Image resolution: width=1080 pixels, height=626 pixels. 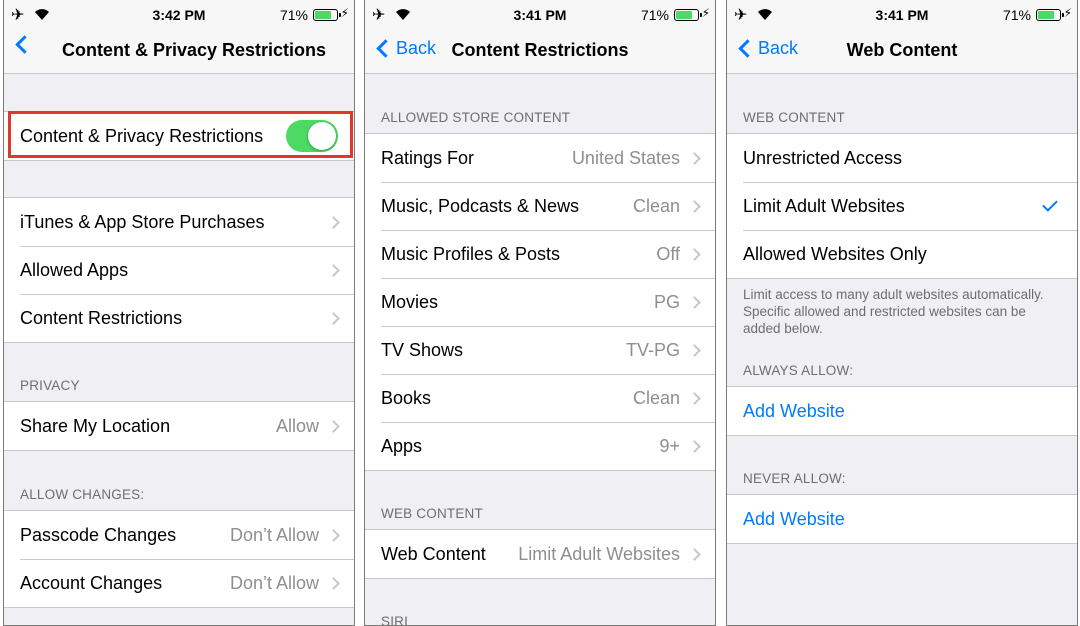 I want to click on never-allow-group: Add Website, so click(x=902, y=519).